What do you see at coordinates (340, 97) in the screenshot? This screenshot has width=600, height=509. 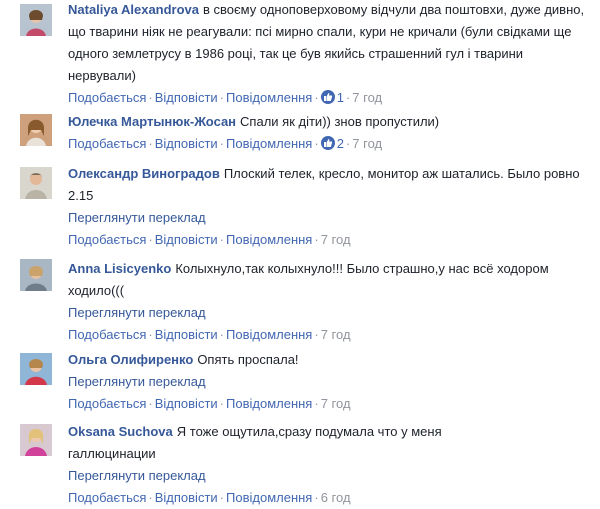 I see `like-count: 1` at bounding box center [340, 97].